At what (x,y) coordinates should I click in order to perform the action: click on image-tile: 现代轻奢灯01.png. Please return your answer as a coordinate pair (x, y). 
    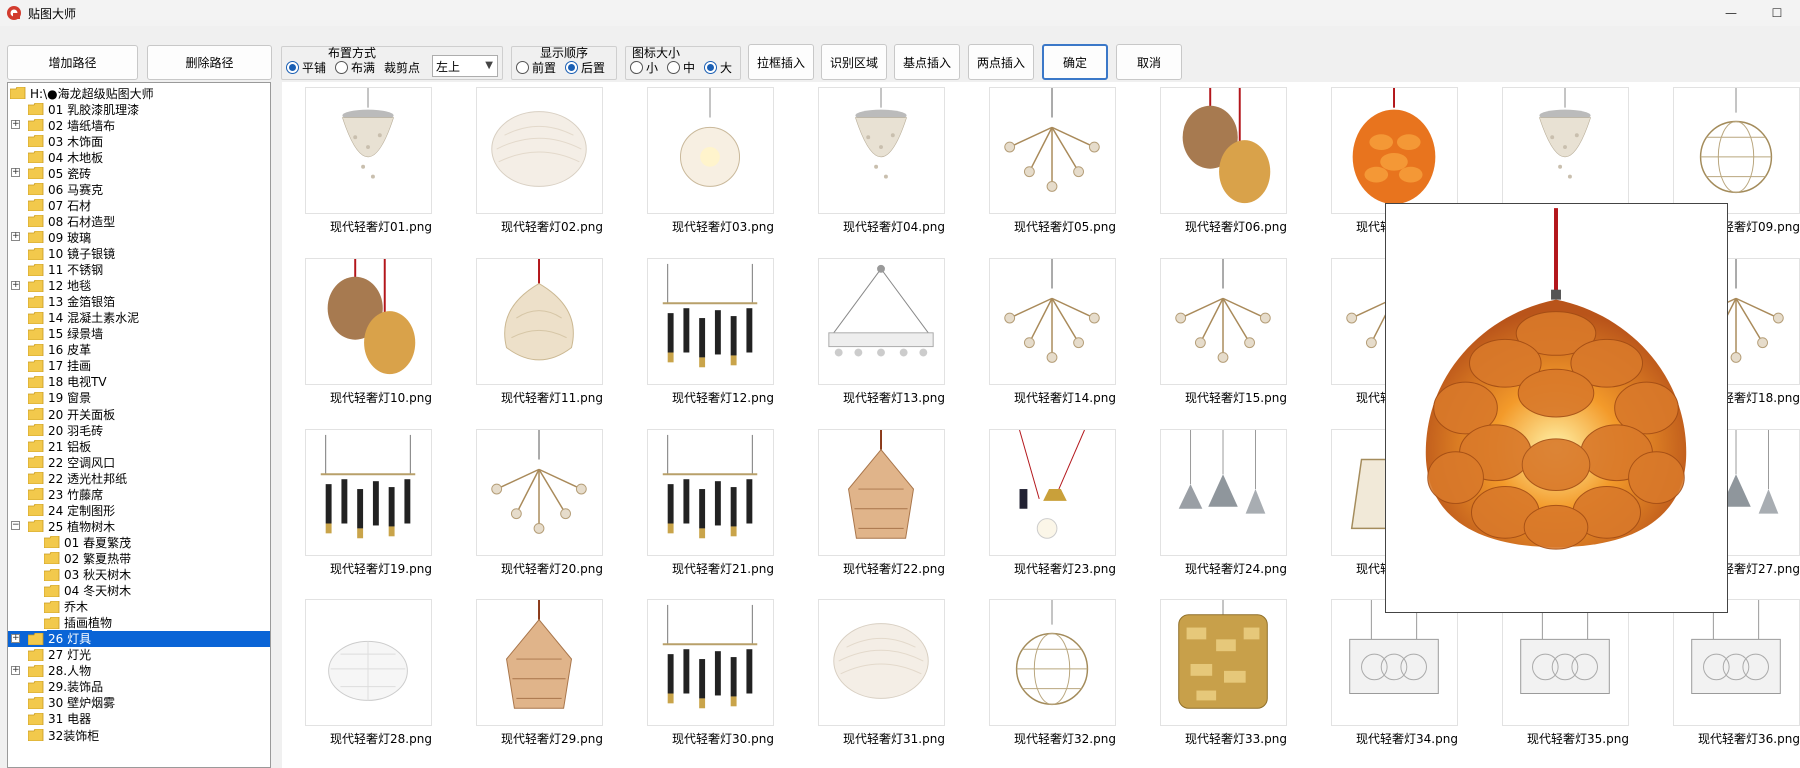
    Looking at the image, I should click on (357, 162).